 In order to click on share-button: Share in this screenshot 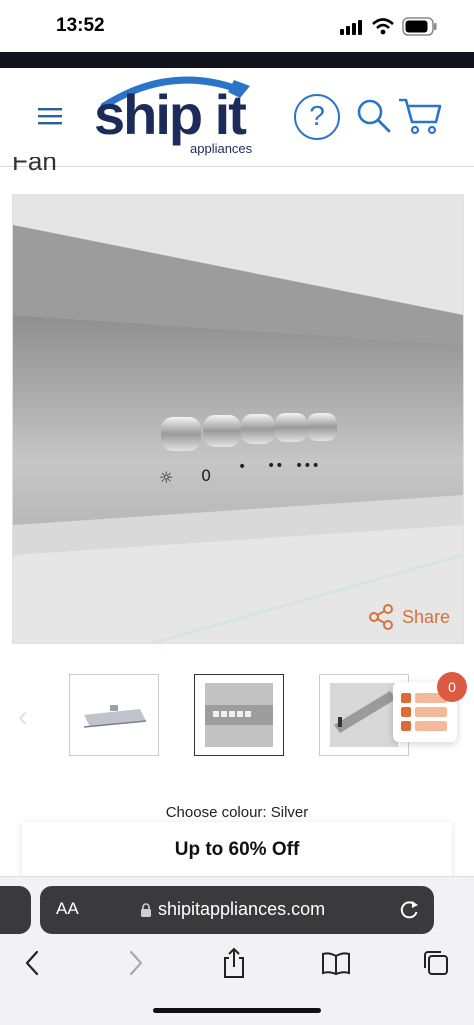, I will do `click(409, 617)`.